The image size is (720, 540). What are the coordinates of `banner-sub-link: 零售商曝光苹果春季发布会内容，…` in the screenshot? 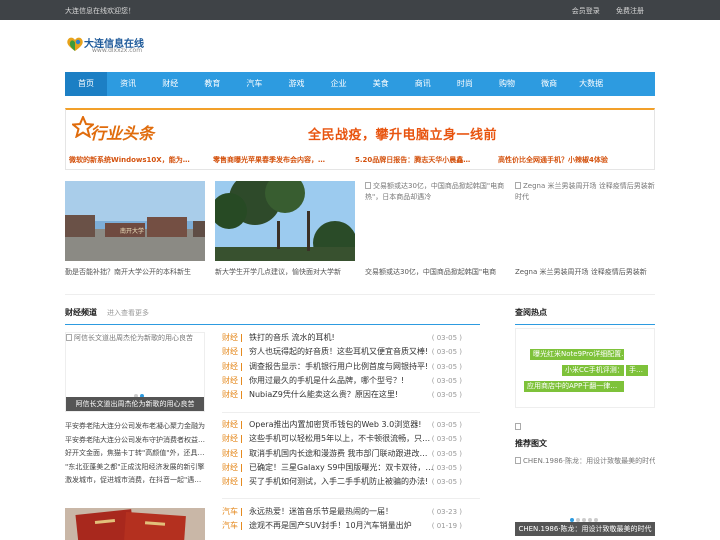 It's located at (280, 160).